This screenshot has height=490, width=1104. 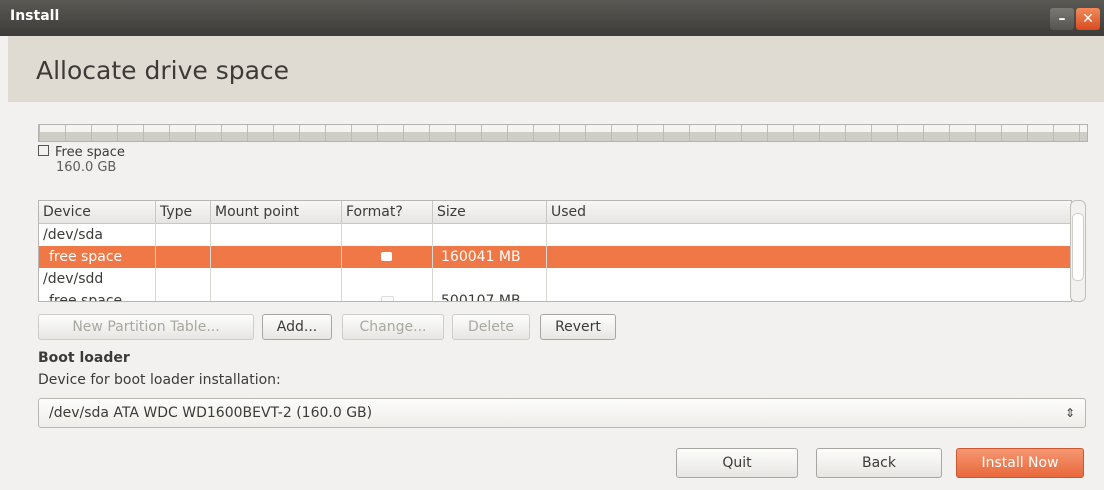 What do you see at coordinates (555, 279) in the screenshot?
I see `table-row: /dev/sdd` at bounding box center [555, 279].